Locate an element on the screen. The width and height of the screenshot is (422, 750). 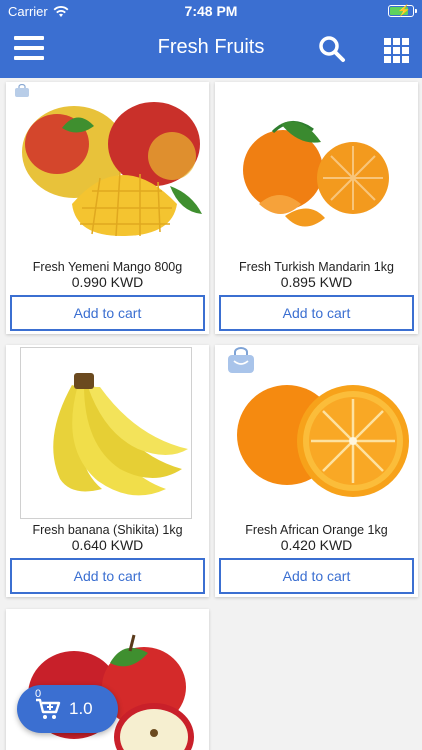
product-name: Fresh Yemeni Mango 800g is located at coordinates (107, 267).